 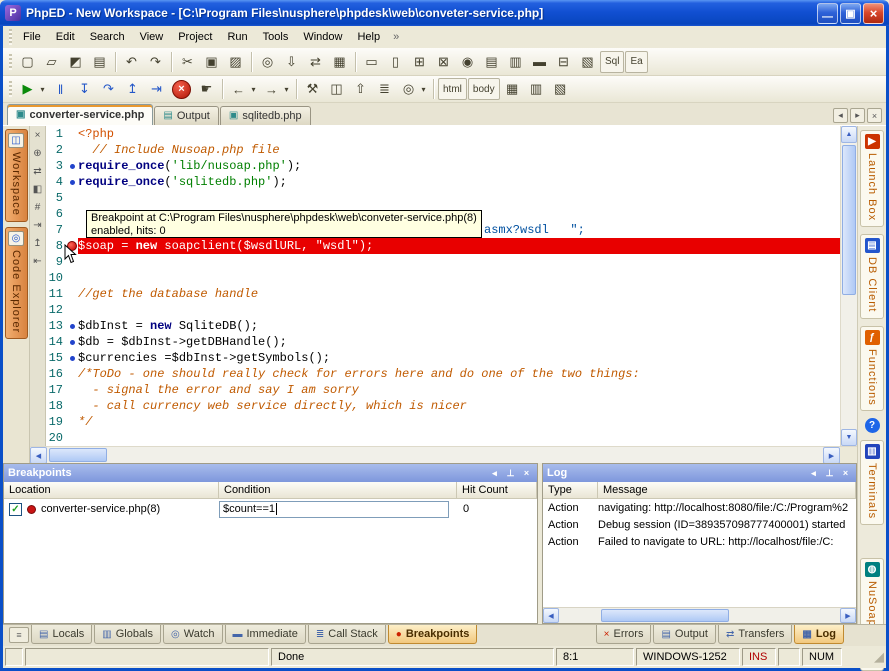 I want to click on panel-dock-icon: ≡, so click(x=19, y=635).